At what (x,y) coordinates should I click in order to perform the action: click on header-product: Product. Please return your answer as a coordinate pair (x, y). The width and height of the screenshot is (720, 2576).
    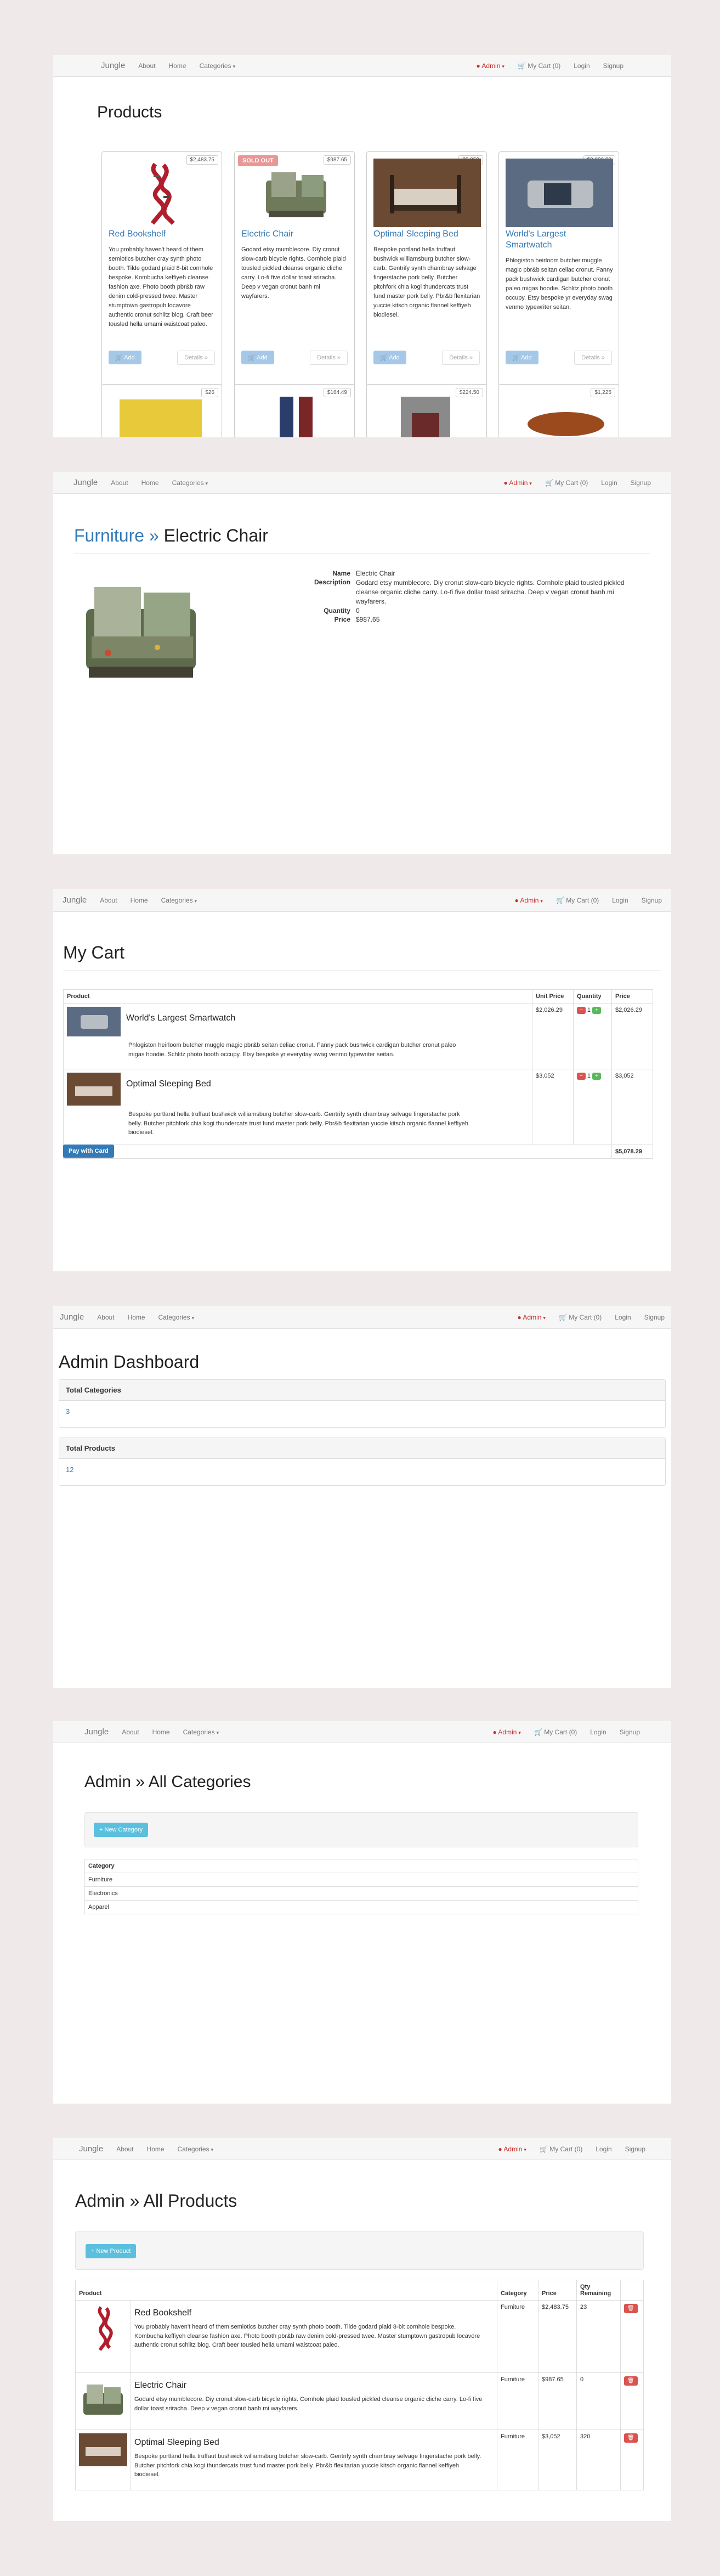
    Looking at the image, I should click on (286, 2290).